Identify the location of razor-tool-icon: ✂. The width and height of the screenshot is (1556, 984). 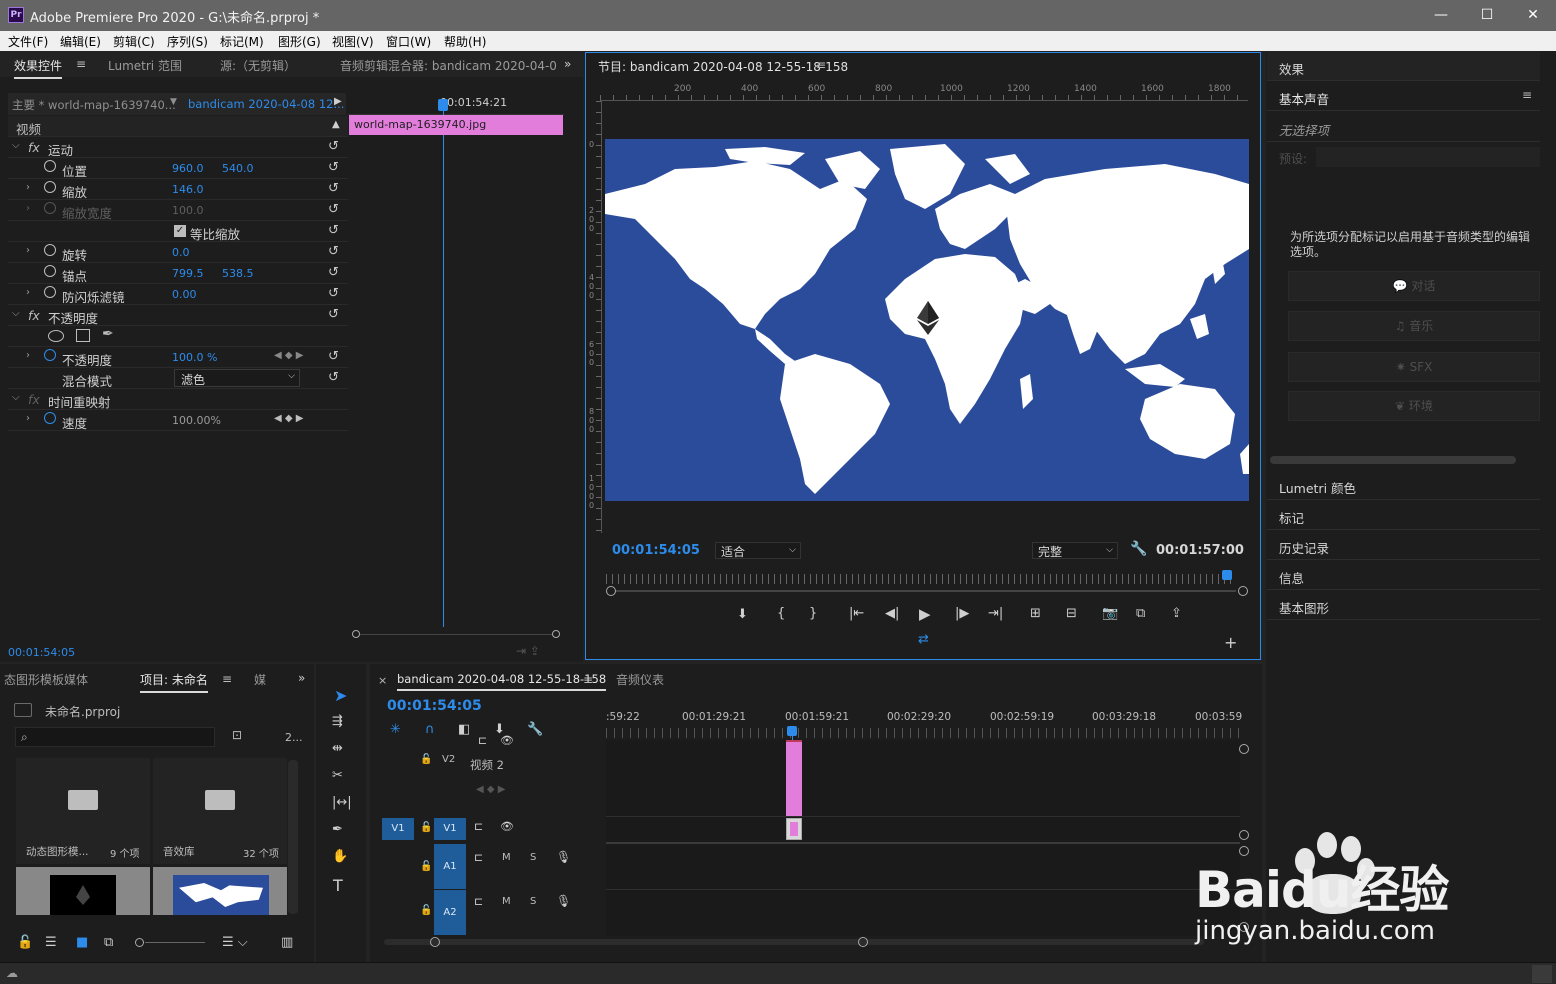
(337, 775).